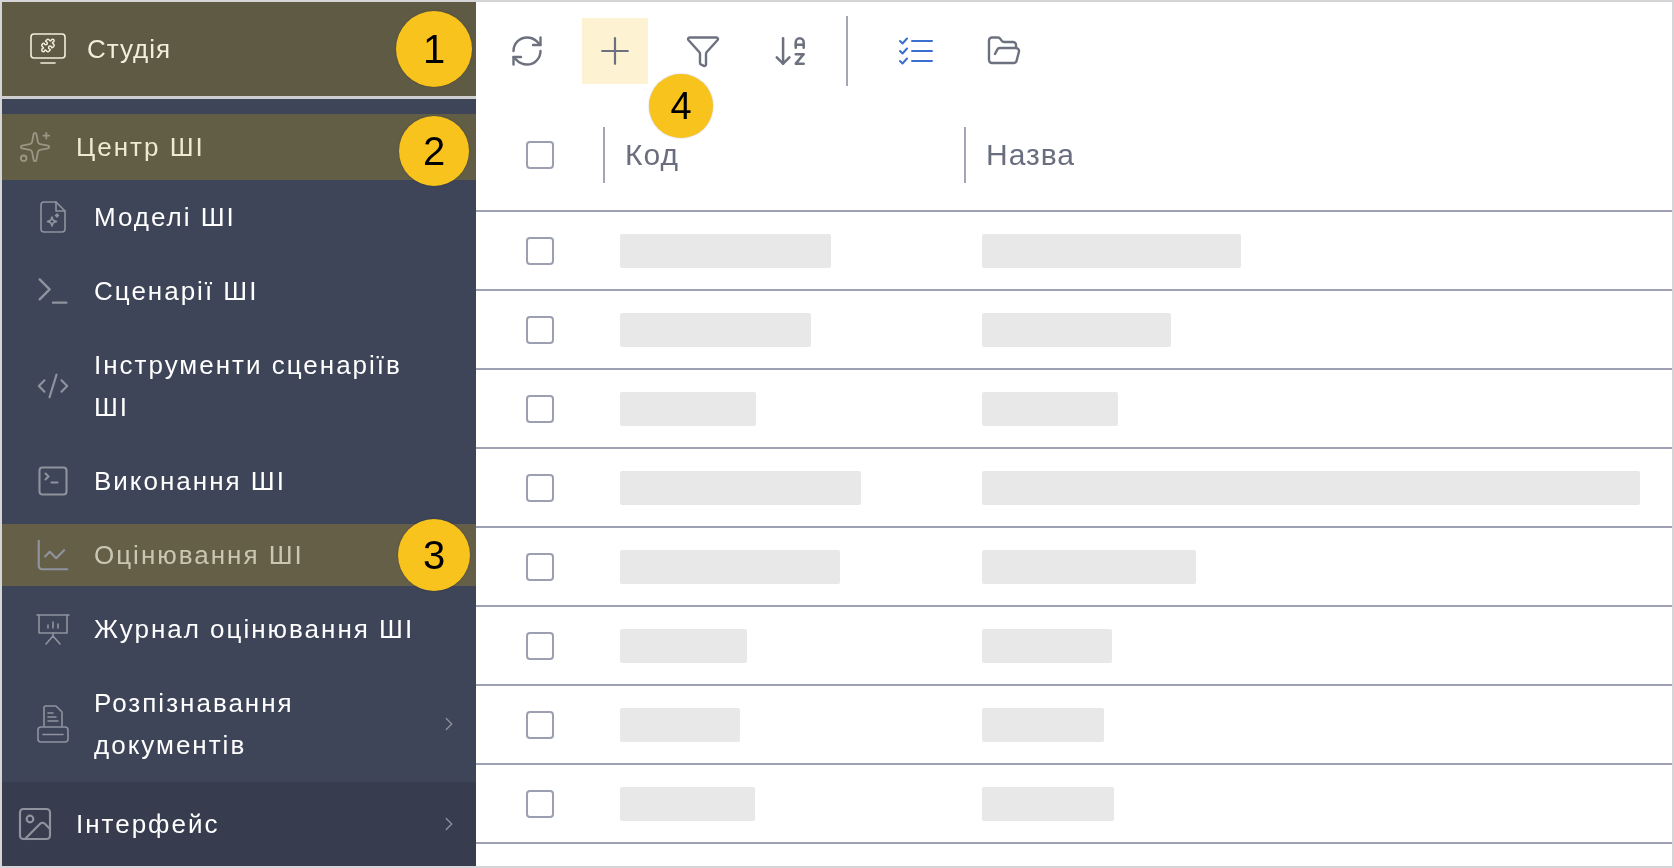 This screenshot has width=1674, height=868. I want to click on nav-item: Виконання ШІ, so click(239, 481).